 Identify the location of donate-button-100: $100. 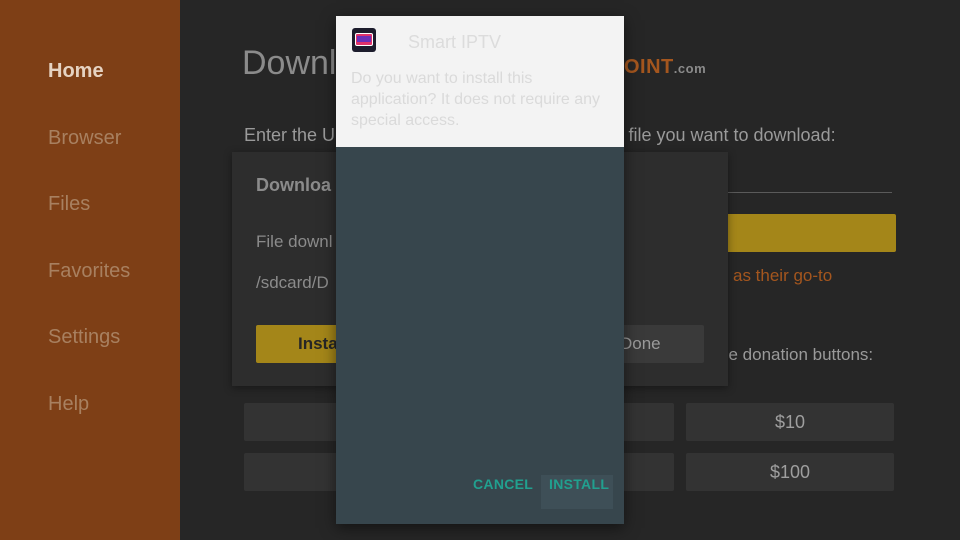
(790, 472).